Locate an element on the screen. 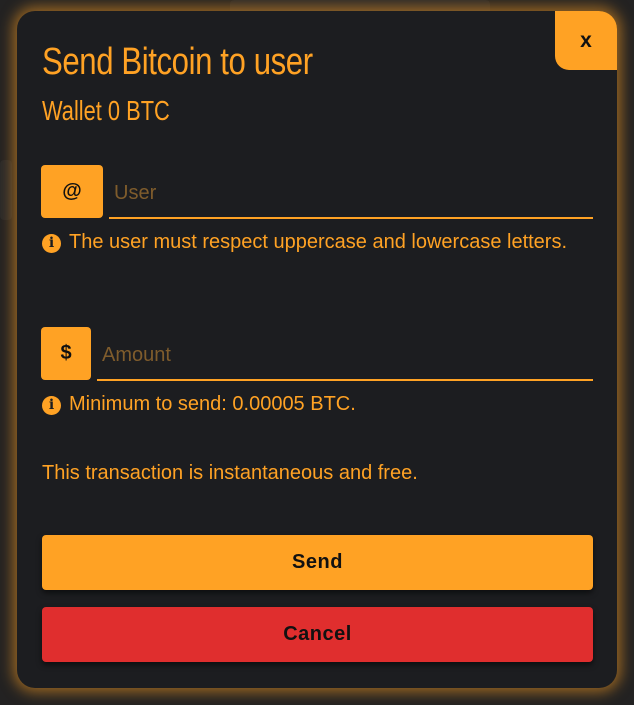 The image size is (634, 705). modal-title: Send Bitcoin to user is located at coordinates (177, 62).